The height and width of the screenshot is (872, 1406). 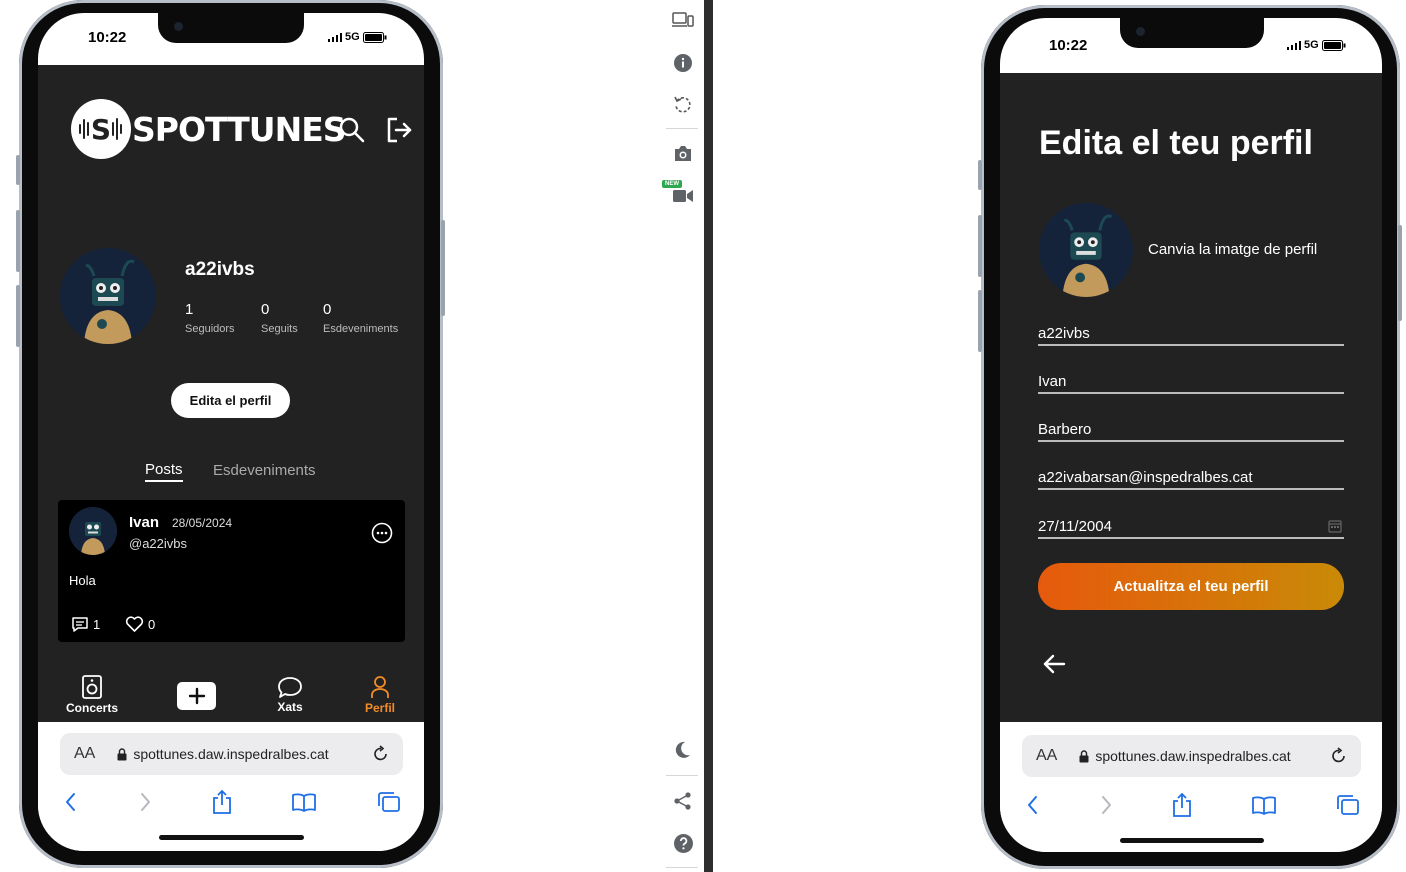 I want to click on more-options-icon, so click(x=382, y=533).